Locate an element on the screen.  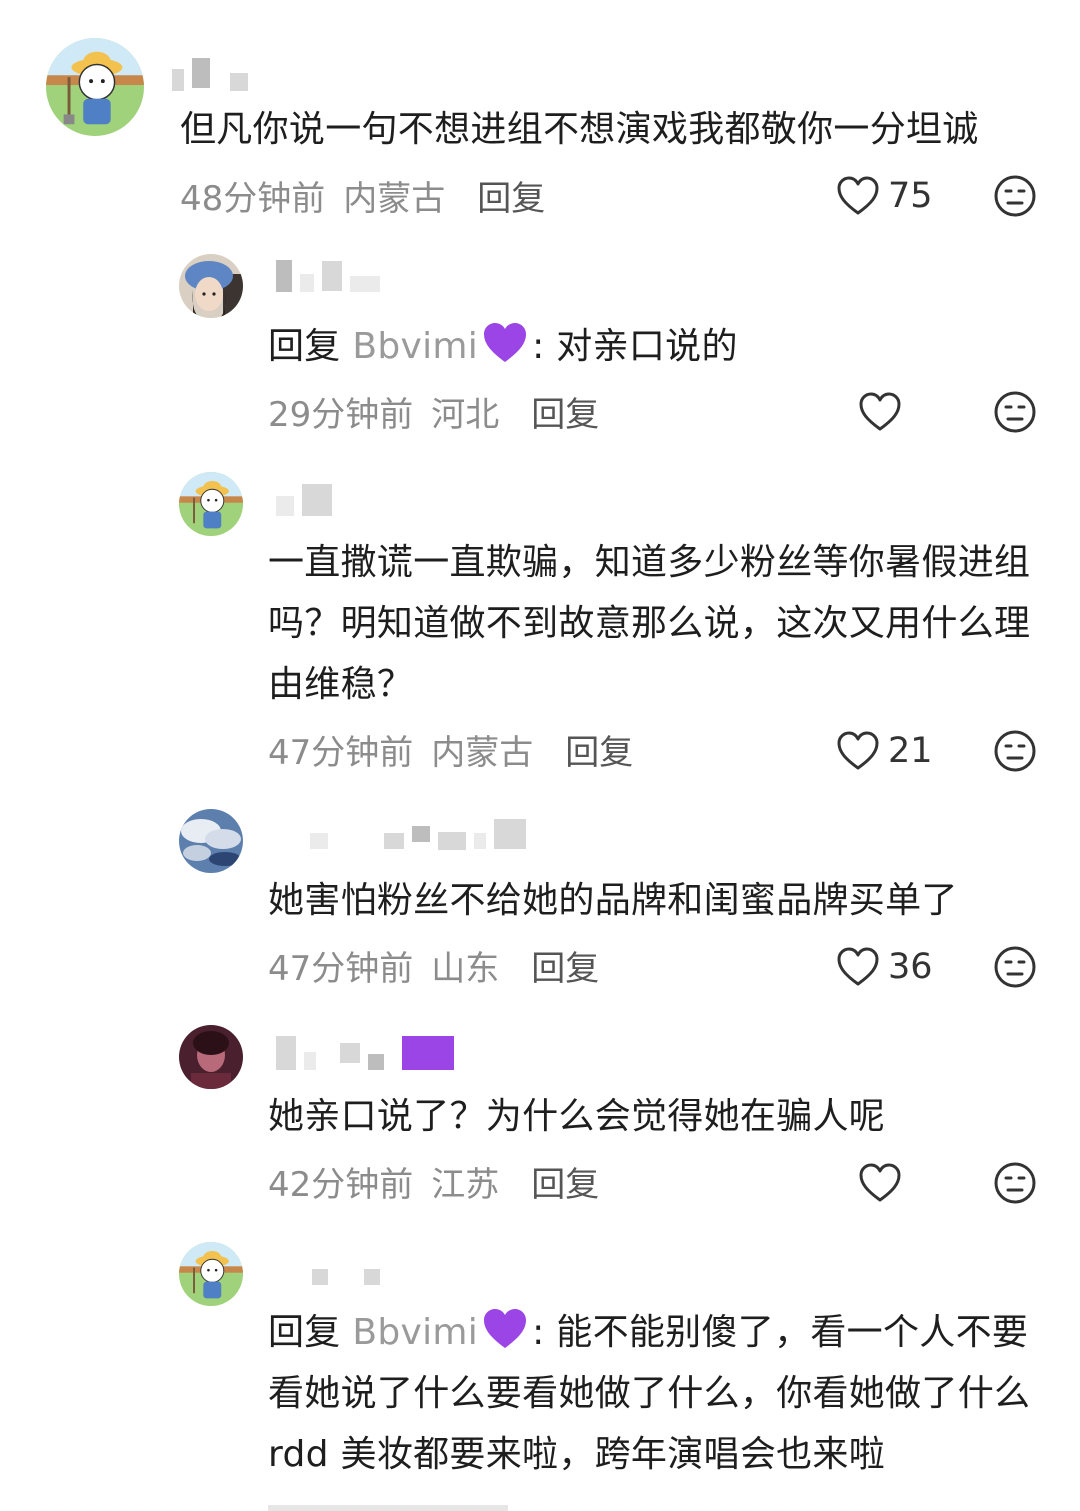
comment-location: 江苏 is located at coordinates (465, 1184).